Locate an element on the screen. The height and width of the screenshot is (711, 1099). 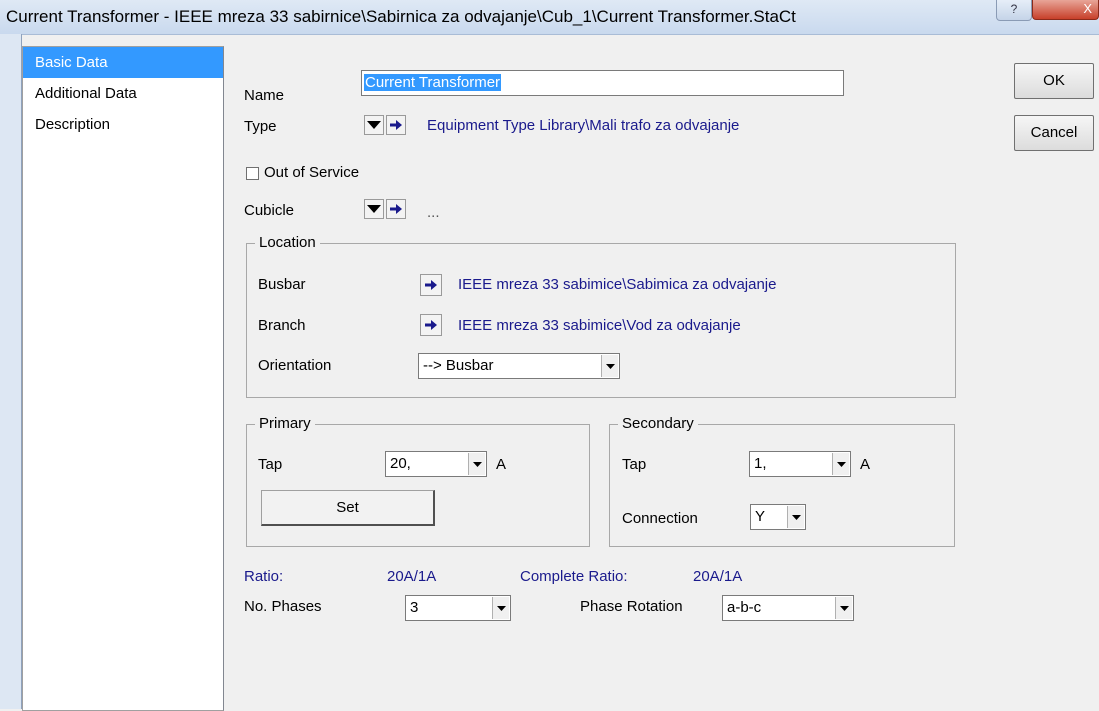
branch-label: Branch is located at coordinates (282, 325).